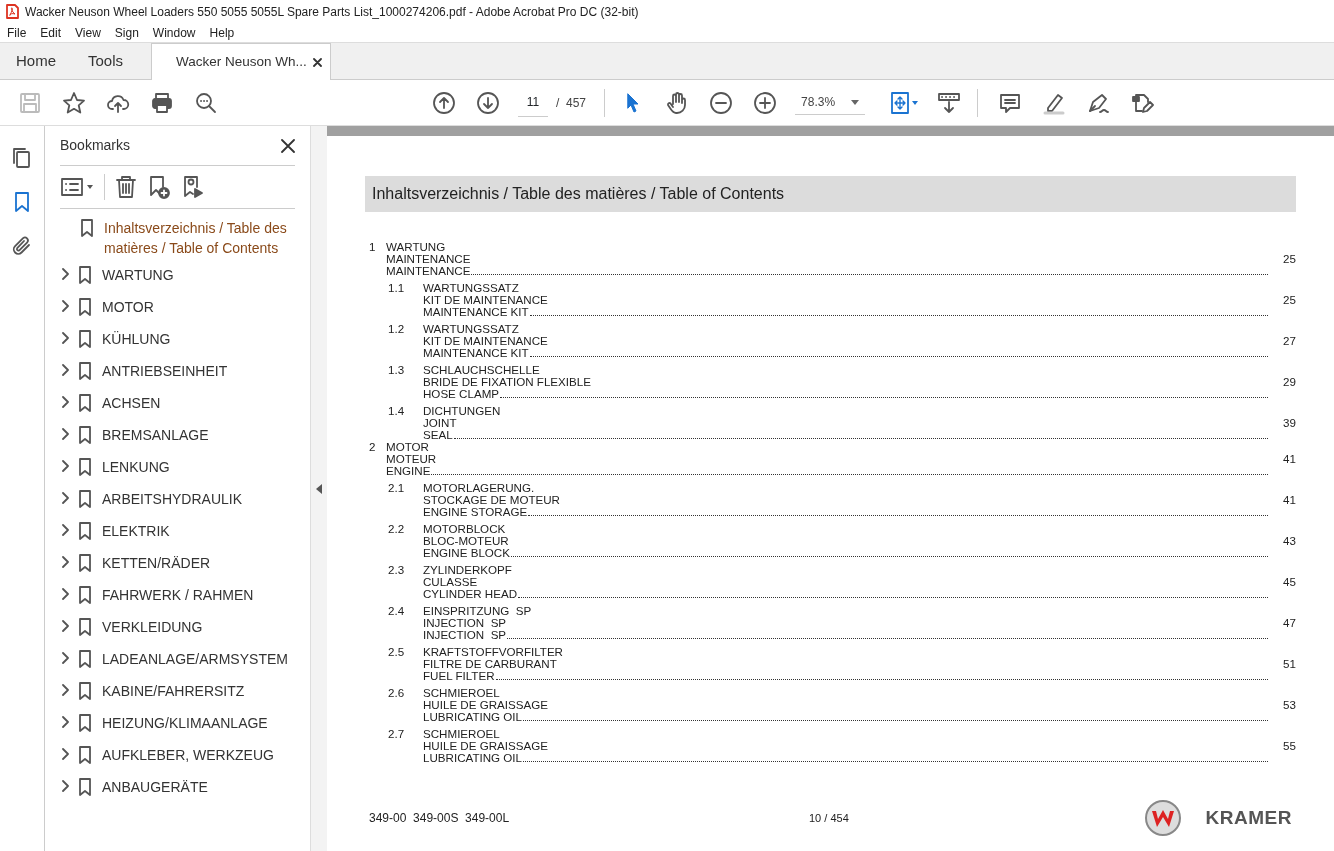 The image size is (1334, 851). What do you see at coordinates (1282, 382) in the screenshot?
I see `toc-page-number: 29` at bounding box center [1282, 382].